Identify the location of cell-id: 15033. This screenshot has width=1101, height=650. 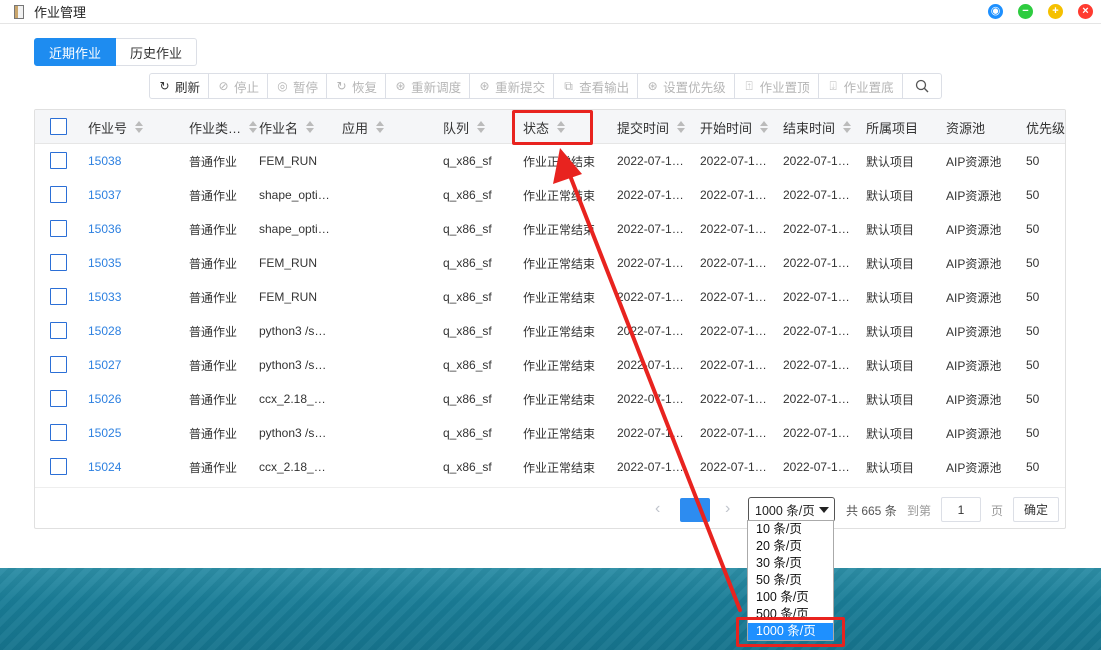
(128, 297).